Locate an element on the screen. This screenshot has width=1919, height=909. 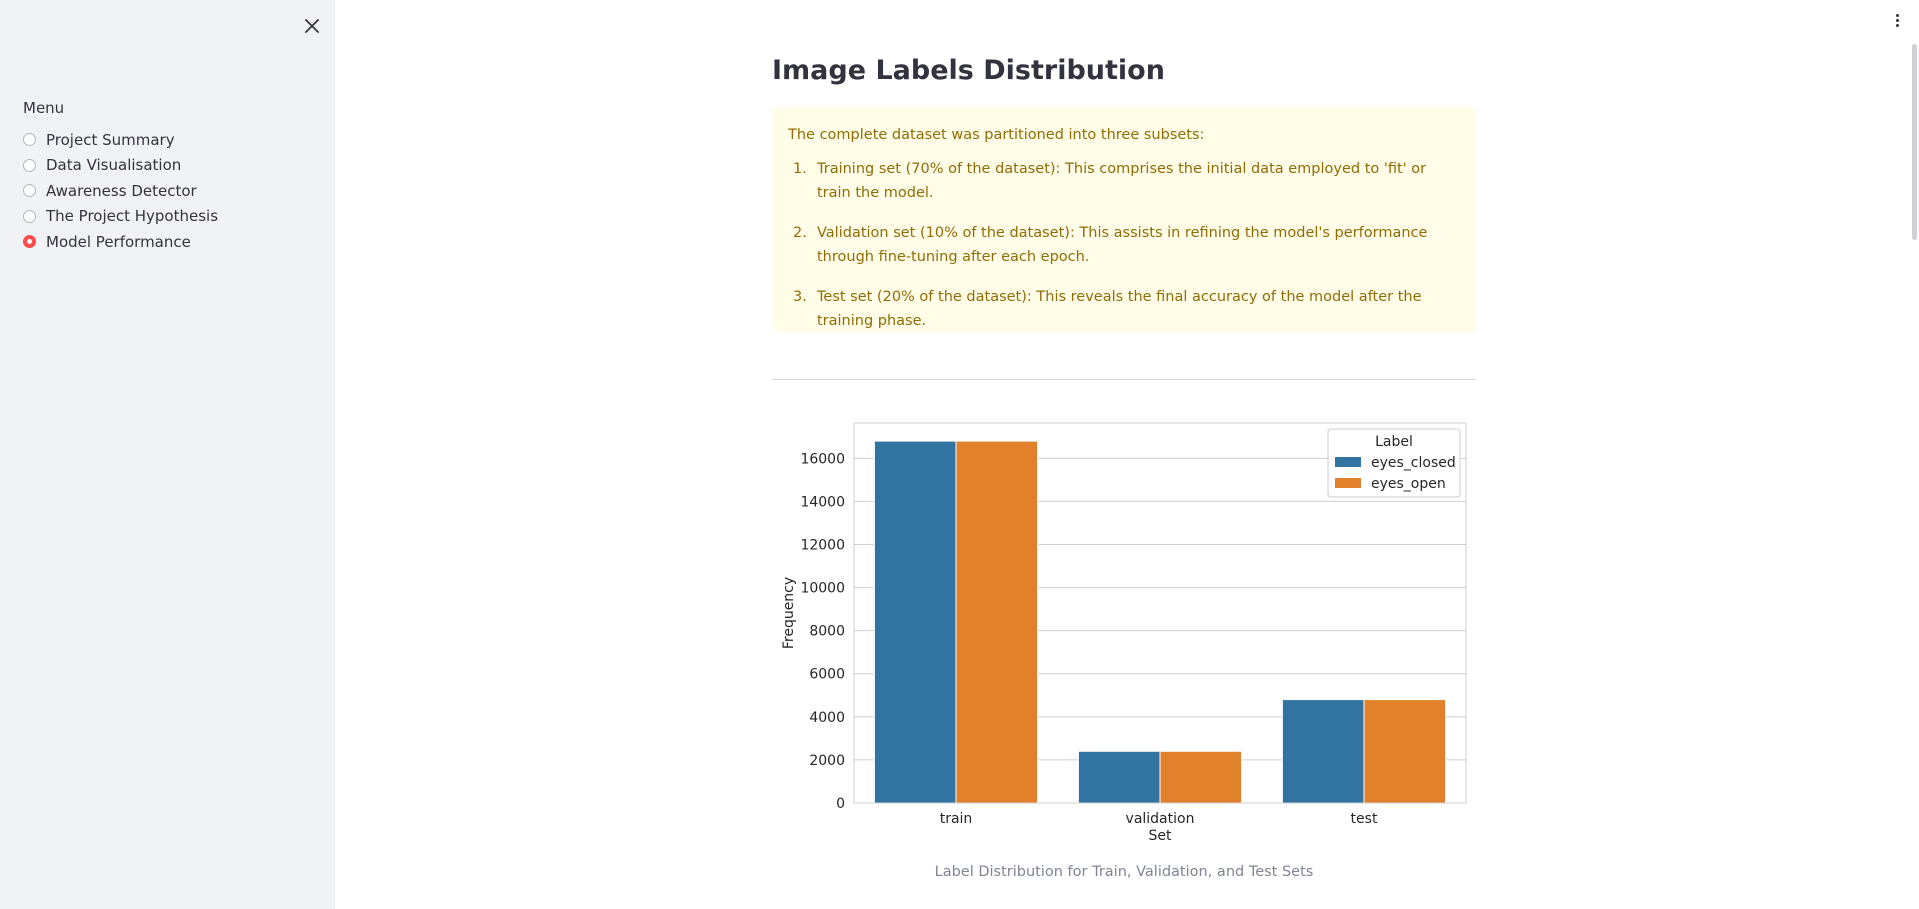
menu-item-label: Data Visualisation is located at coordinates (114, 165).